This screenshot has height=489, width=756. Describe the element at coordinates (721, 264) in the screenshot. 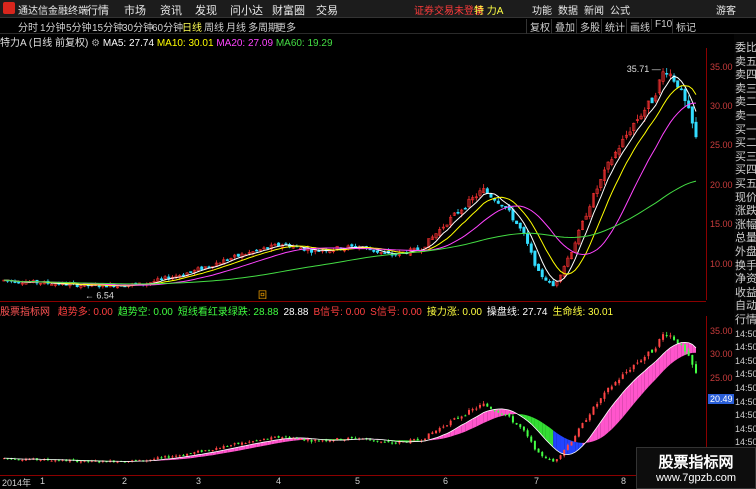

I see `price-tick: 10.00` at that location.